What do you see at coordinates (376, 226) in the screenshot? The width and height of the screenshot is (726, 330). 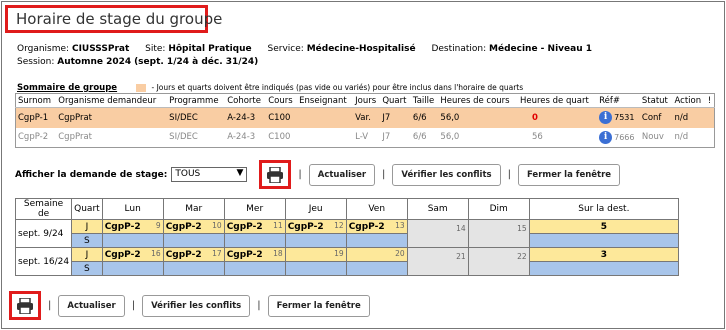 I see `day-cell: CgpP-2 13` at bounding box center [376, 226].